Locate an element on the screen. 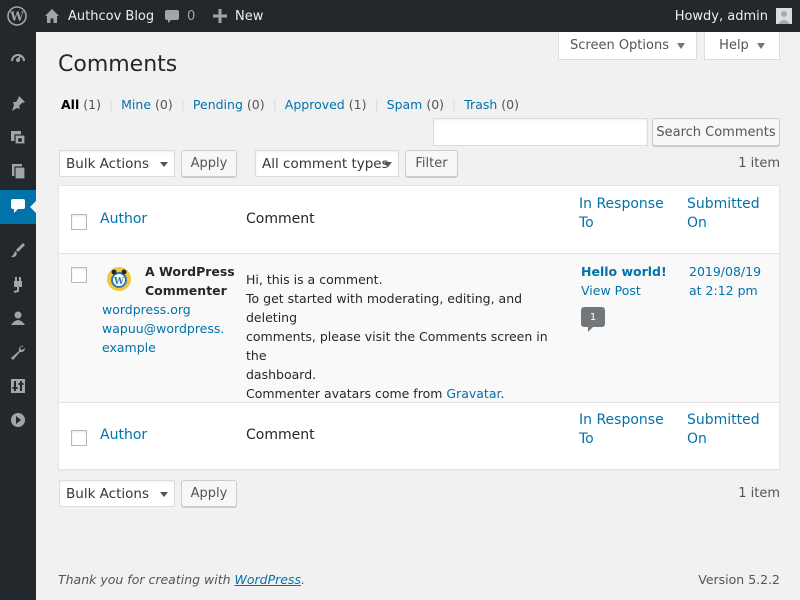 The height and width of the screenshot is (600, 800). select-all-checkbox is located at coordinates (79, 222).